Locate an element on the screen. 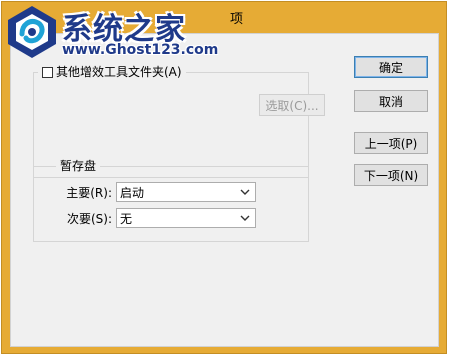 The image size is (450, 357). secondary-disk-label: 次要(S): is located at coordinates (89, 218).